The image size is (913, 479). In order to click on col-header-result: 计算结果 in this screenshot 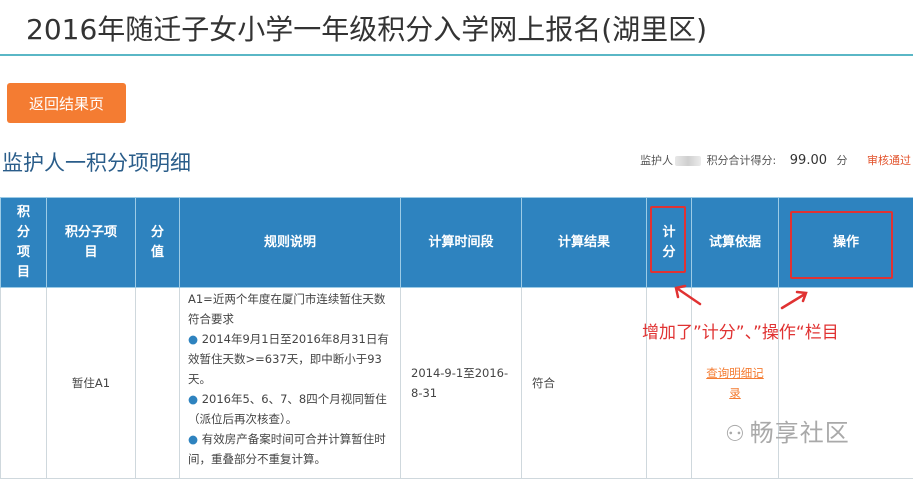, I will do `click(584, 243)`.